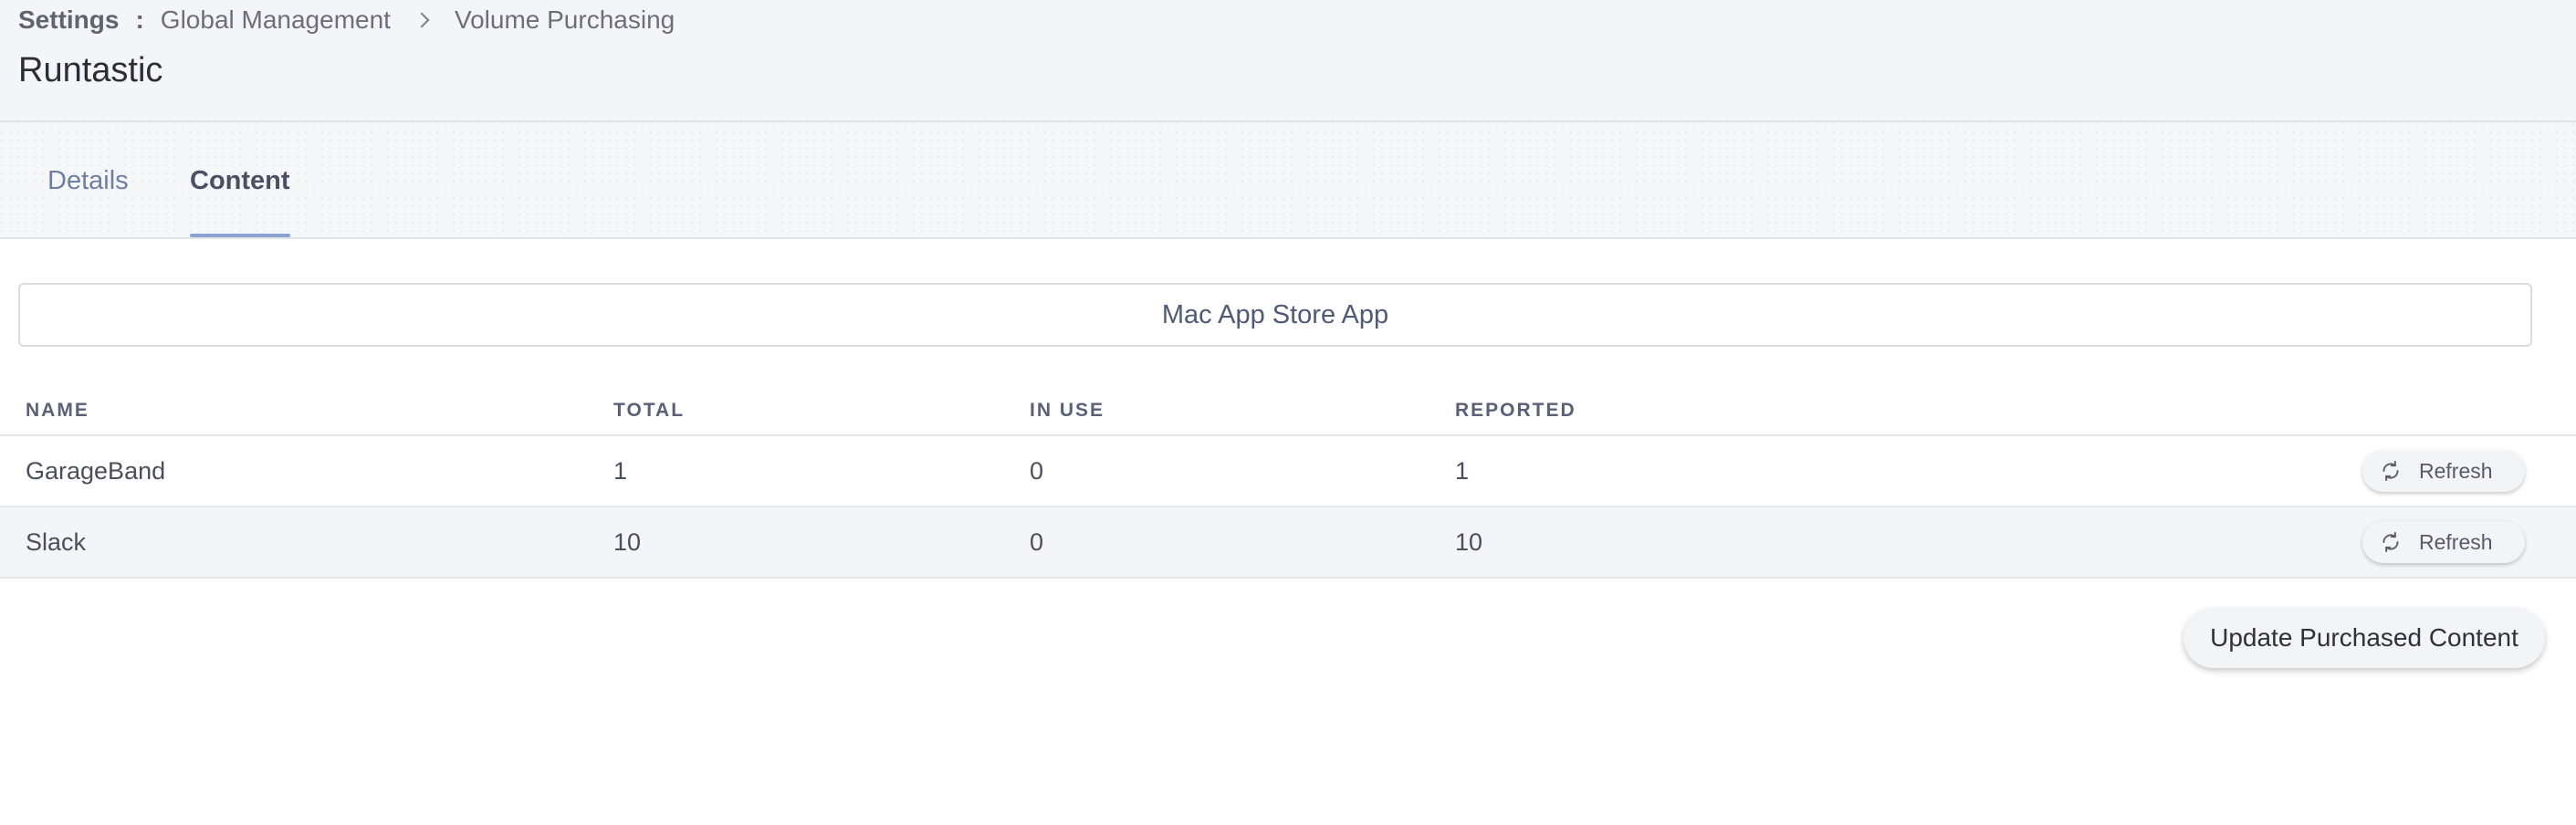  I want to click on breadcrumb-item-global-management: Global Management, so click(276, 20).